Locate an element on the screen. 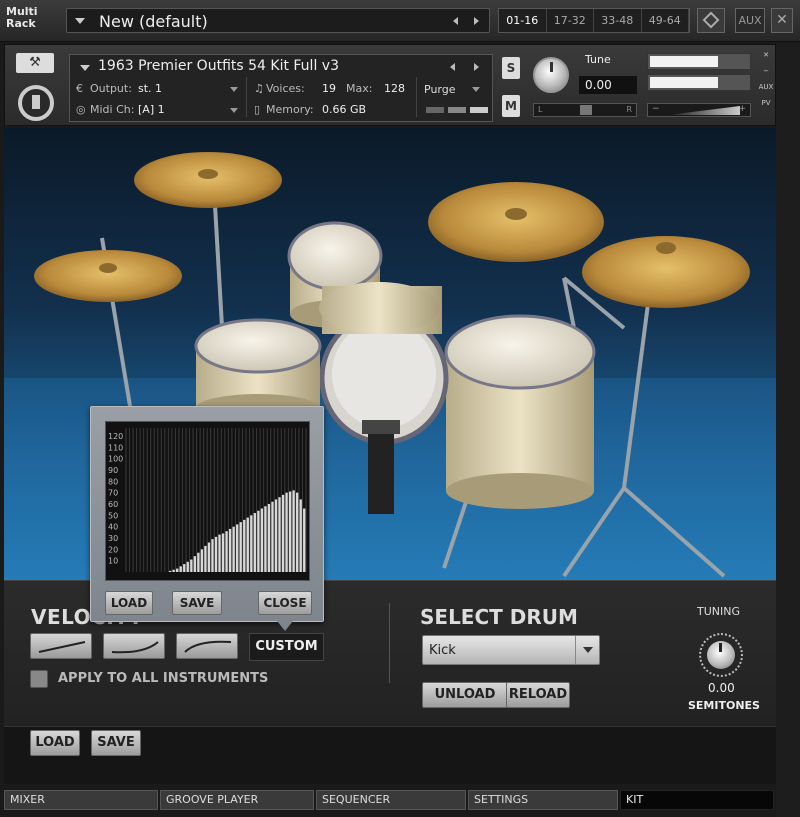 The image size is (800, 817). output-dropdown-icon is located at coordinates (234, 89).